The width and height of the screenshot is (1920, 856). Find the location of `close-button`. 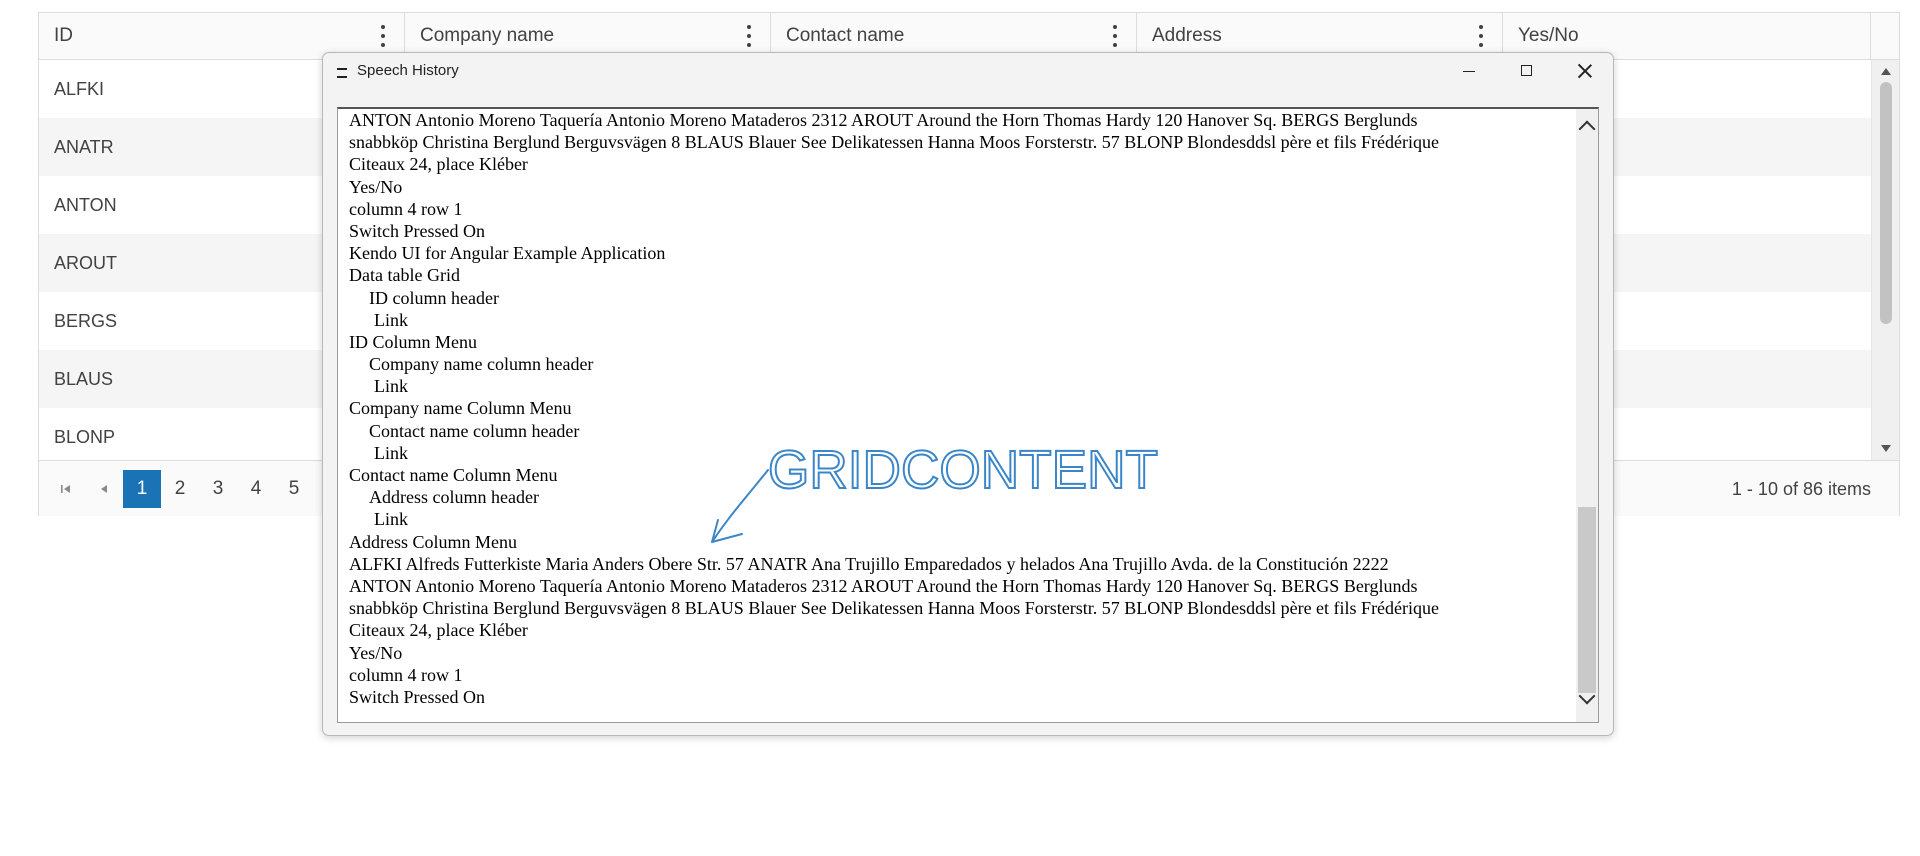

close-button is located at coordinates (1584, 71).